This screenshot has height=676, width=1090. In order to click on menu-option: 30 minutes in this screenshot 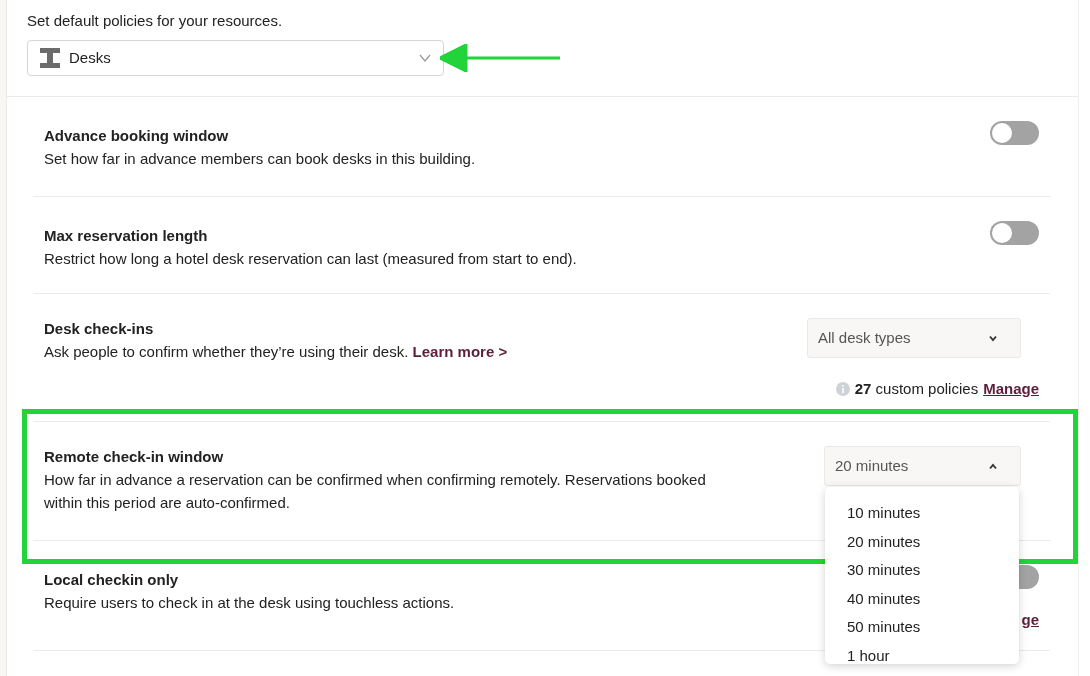, I will do `click(922, 570)`.